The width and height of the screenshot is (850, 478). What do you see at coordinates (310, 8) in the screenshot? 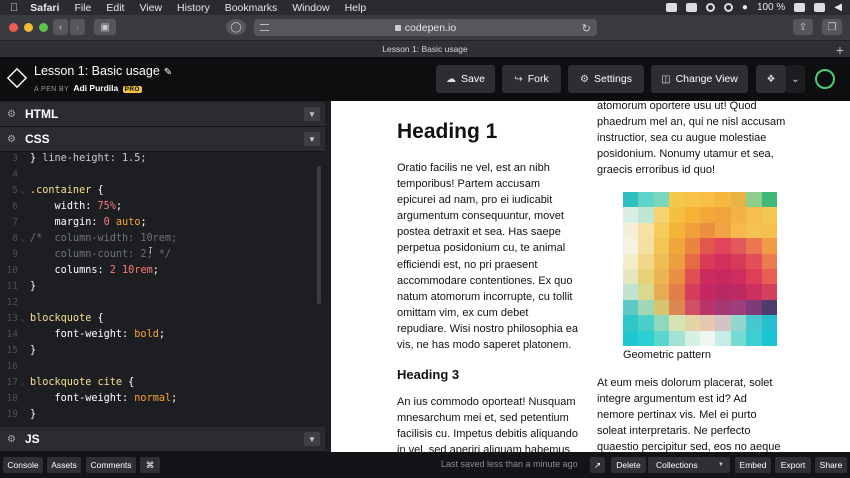
I see `menu-window: Window` at bounding box center [310, 8].